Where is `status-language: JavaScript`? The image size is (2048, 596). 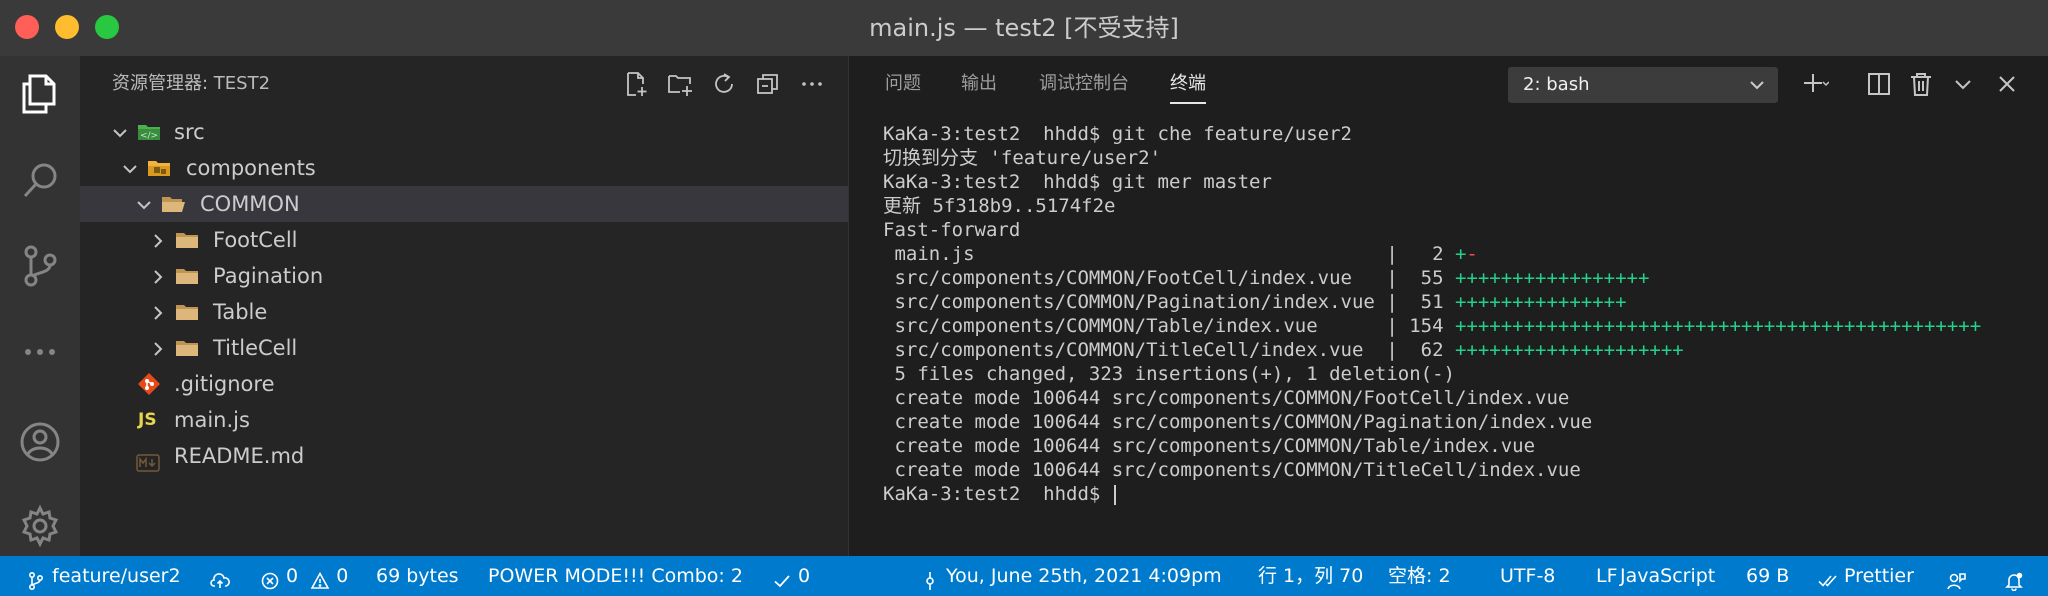
status-language: JavaScript is located at coordinates (1667, 576).